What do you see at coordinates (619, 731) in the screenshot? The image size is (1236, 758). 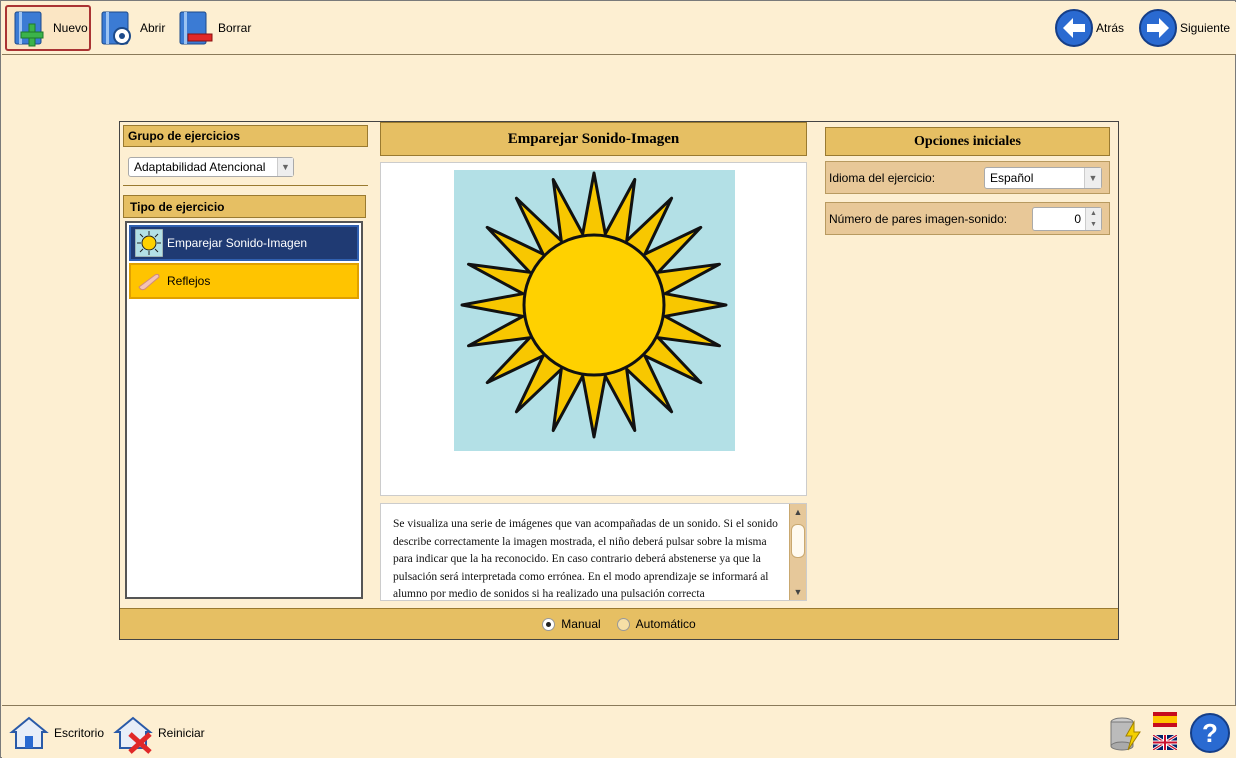 I see `bottom-toolbar: Escritorio Reiniciar ?` at bounding box center [619, 731].